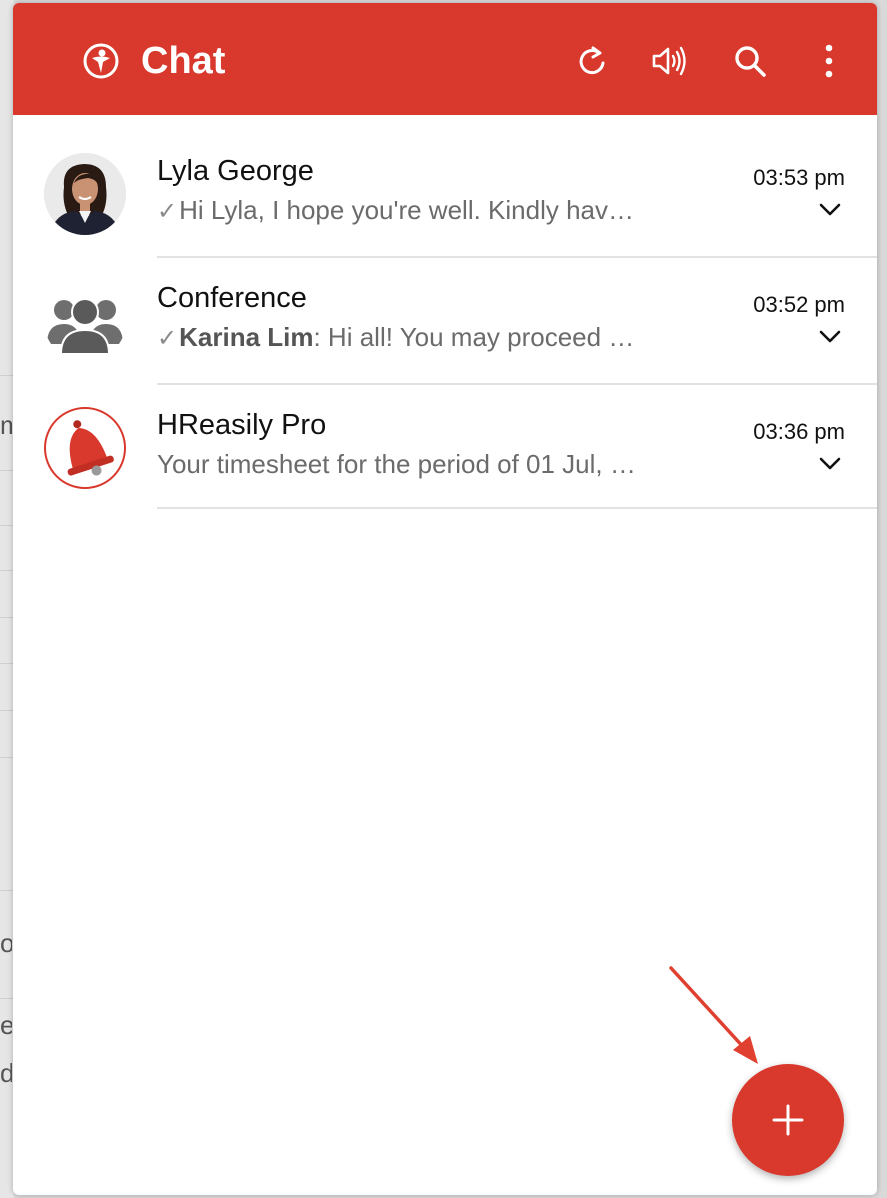 Image resolution: width=887 pixels, height=1198 pixels. Describe the element at coordinates (6, 425) in the screenshot. I see `background-text: m` at that location.